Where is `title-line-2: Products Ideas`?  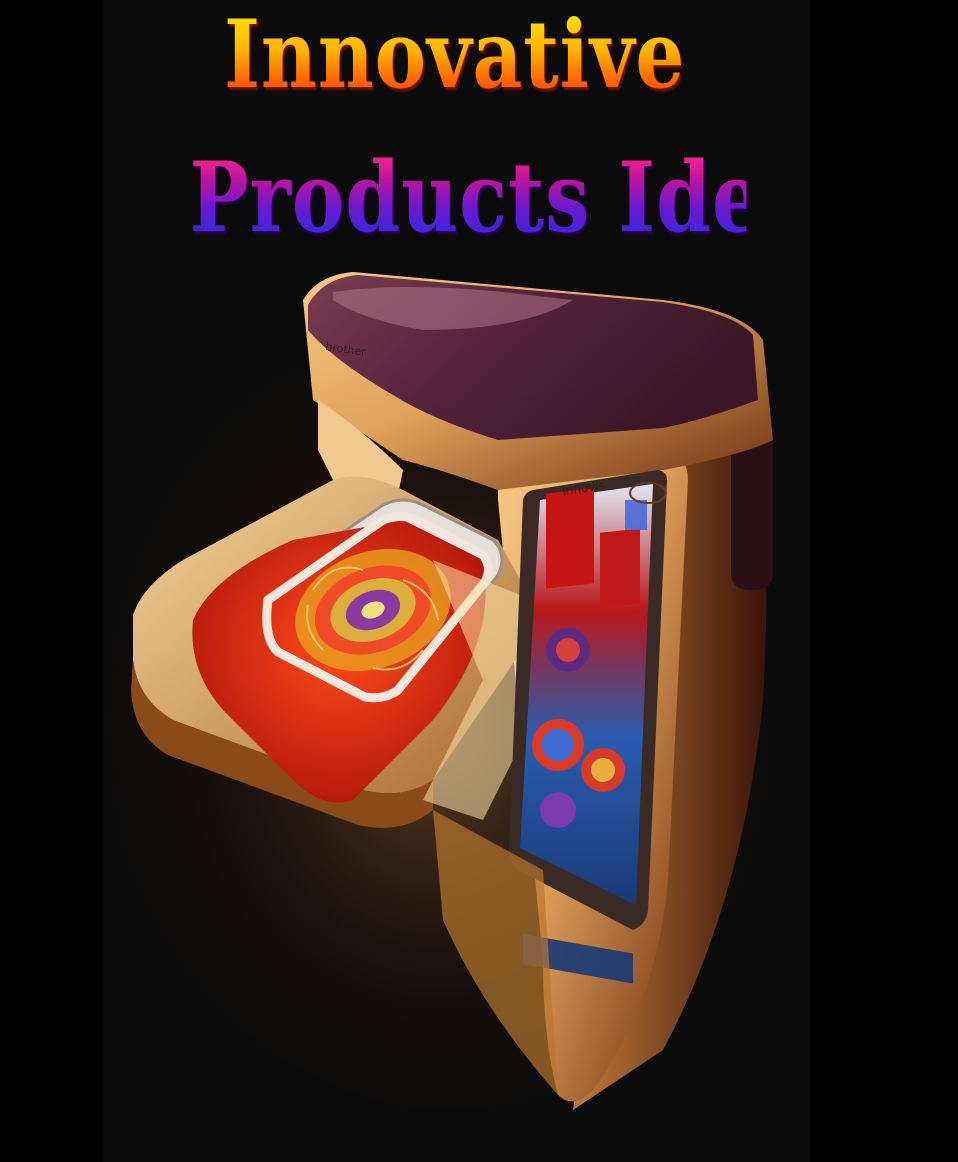
title-line-2: Products Ideas is located at coordinates (488, 198).